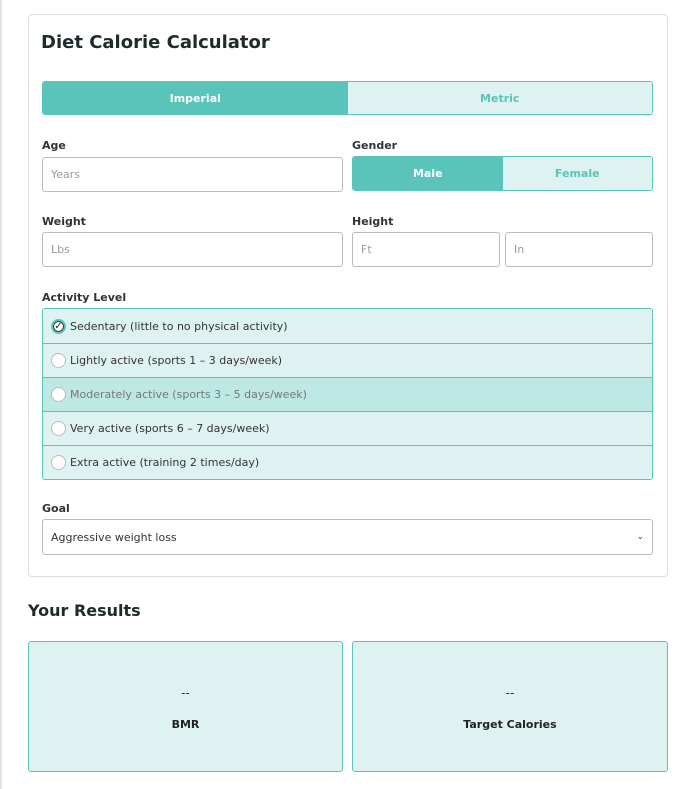 This screenshot has height=789, width=693. I want to click on bmr-value: --, so click(185, 693).